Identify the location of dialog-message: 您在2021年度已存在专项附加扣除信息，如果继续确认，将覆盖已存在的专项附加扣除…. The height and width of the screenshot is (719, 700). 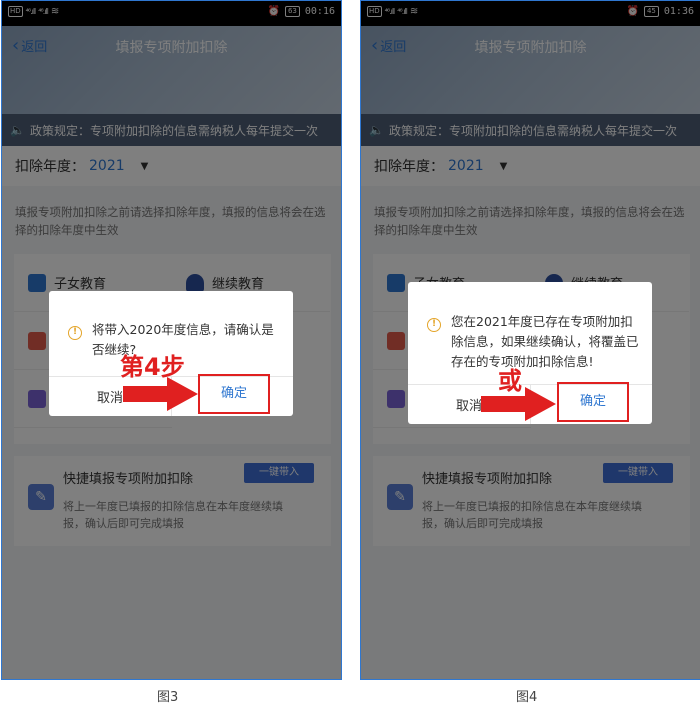
(545, 341).